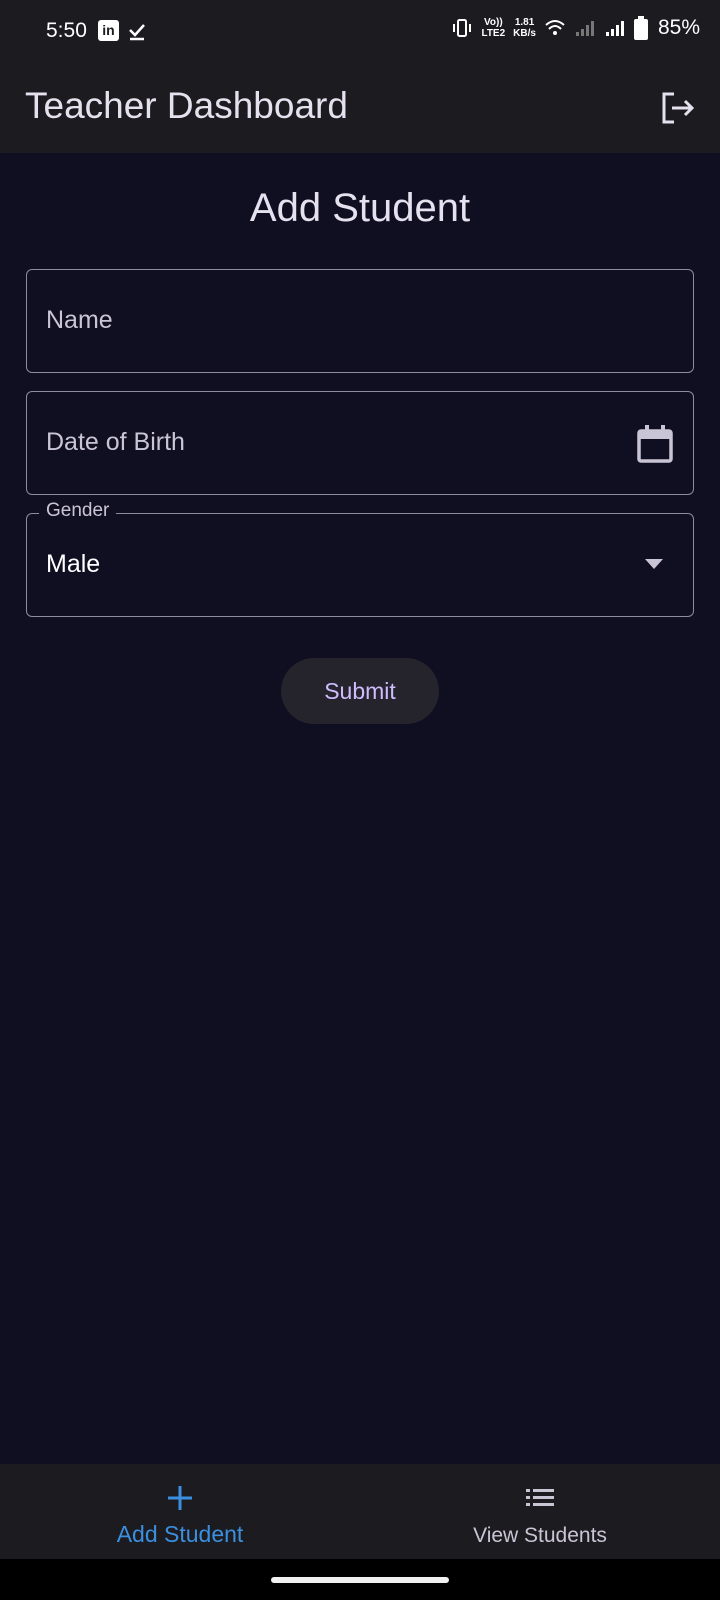 This screenshot has height=1600, width=720. Describe the element at coordinates (640, 28) in the screenshot. I see `battery-icon` at that location.